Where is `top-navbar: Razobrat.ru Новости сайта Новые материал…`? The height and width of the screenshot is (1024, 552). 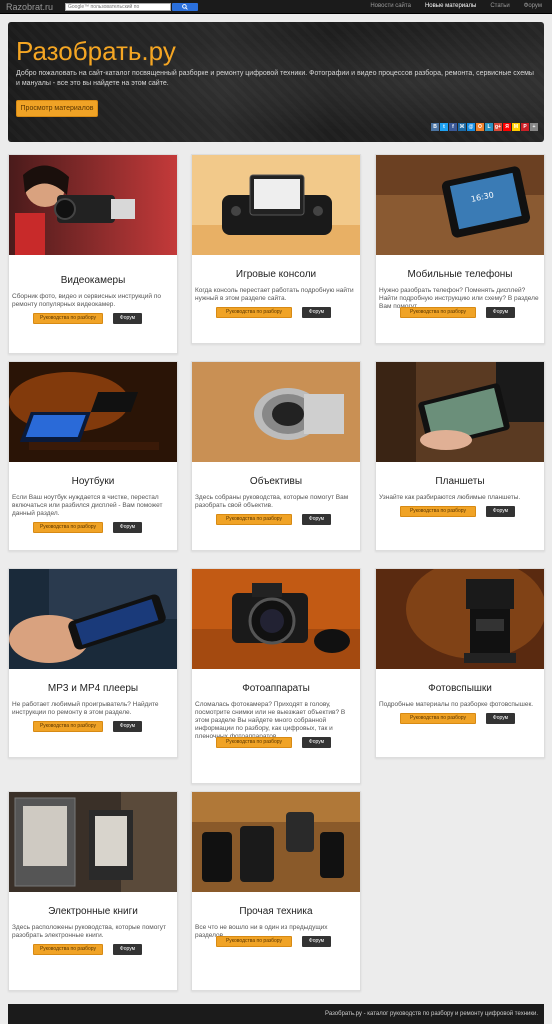 top-navbar: Razobrat.ru Новости сайта Новые материал… is located at coordinates (276, 7).